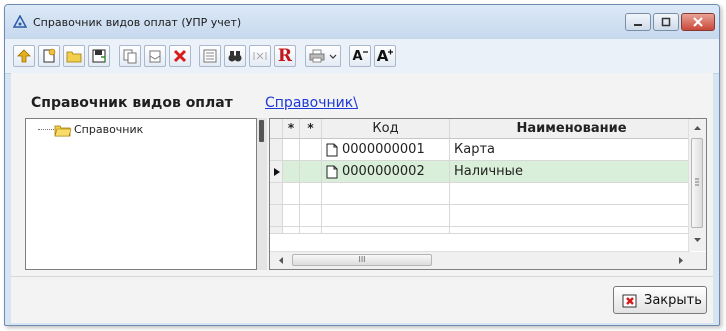 This screenshot has height=331, width=726. I want to click on new-folder-icon, so click(49, 55).